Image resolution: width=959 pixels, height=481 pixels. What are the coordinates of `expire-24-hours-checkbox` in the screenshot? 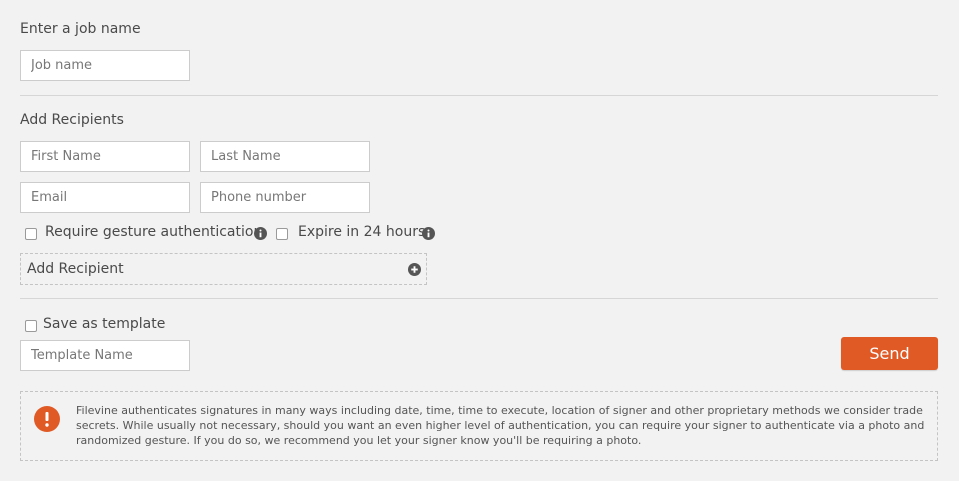 It's located at (282, 234).